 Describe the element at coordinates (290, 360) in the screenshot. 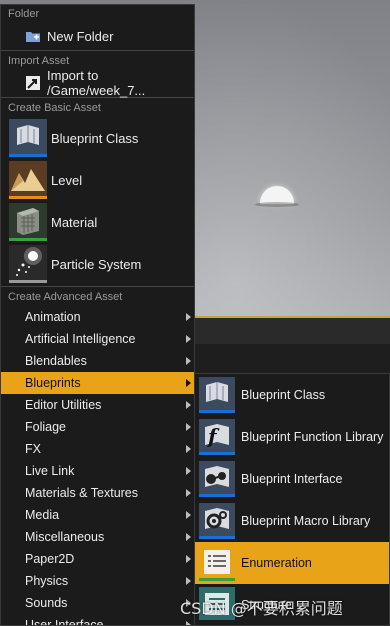

I see `editor-panel-dark` at that location.